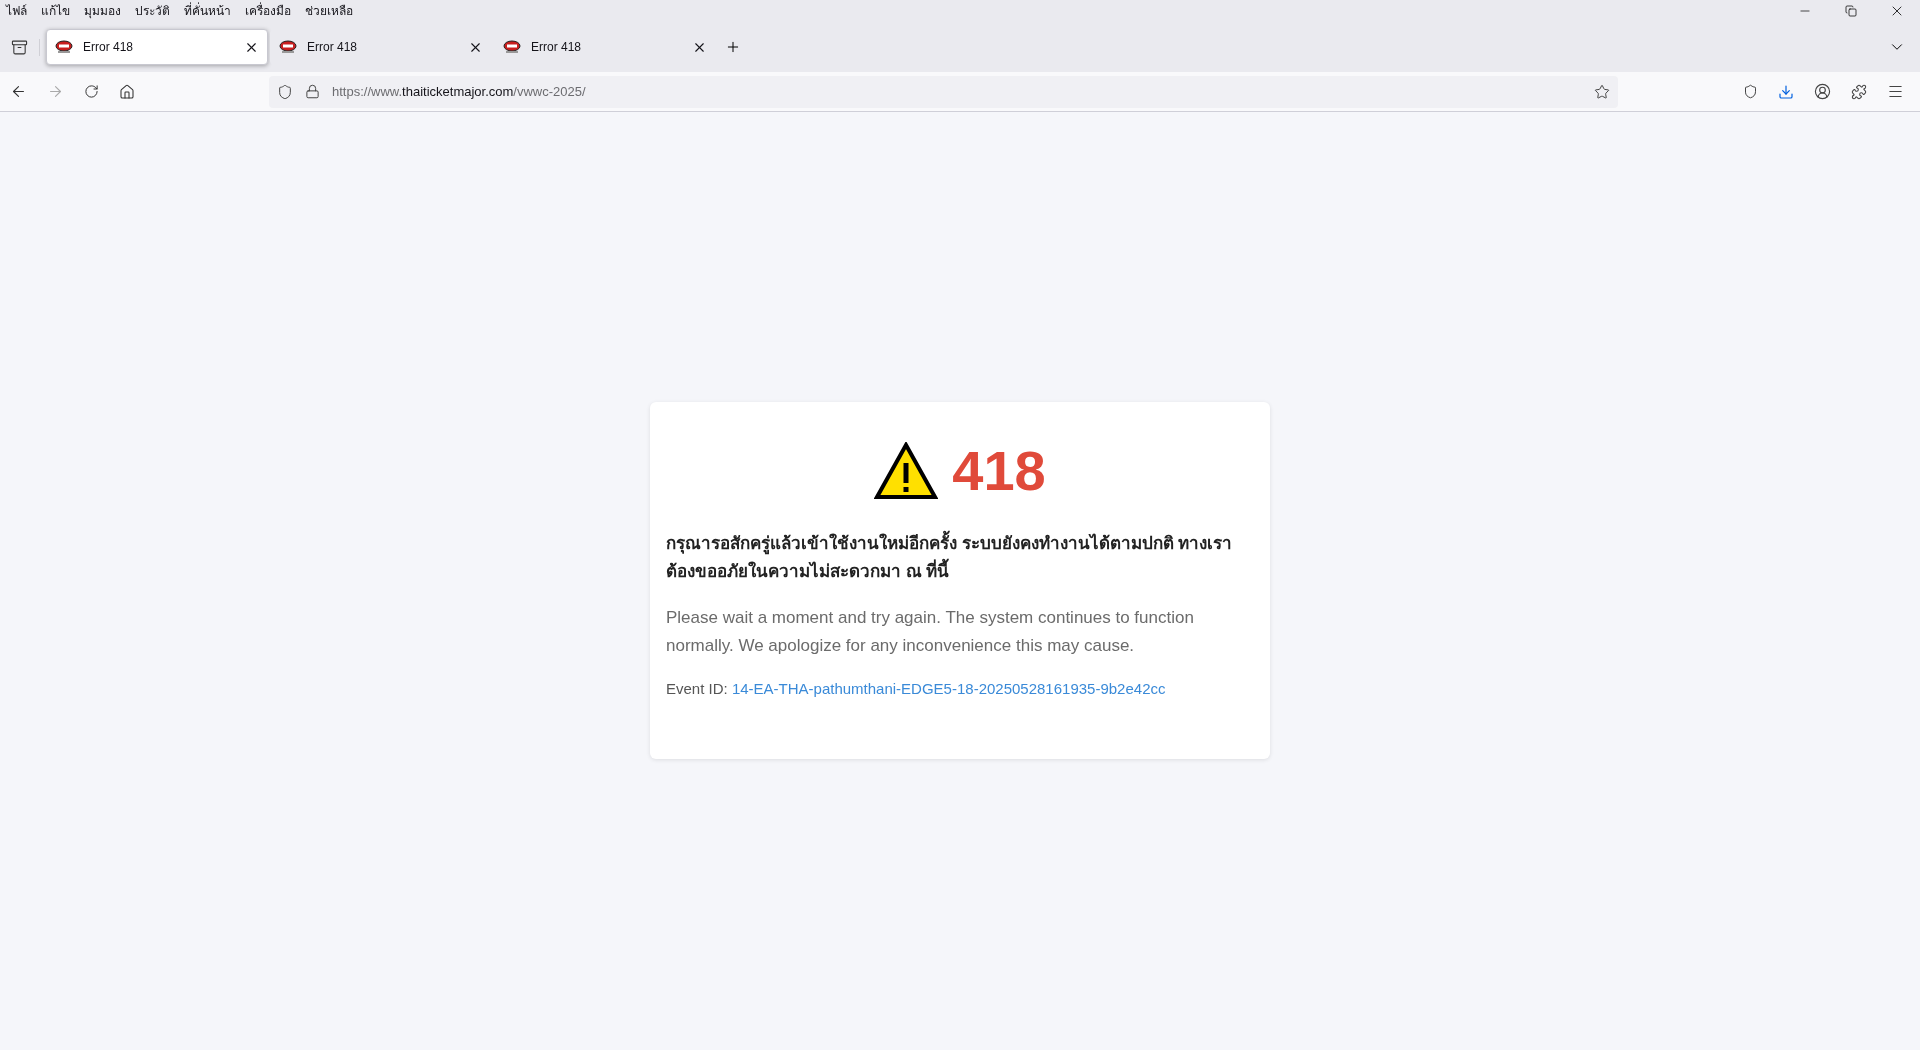 The image size is (1920, 1050). I want to click on event-id-text: Event ID: 14-EA-THA-pathumthani-EDGE5-18-20250528161935-9b2e42cc, so click(916, 689).